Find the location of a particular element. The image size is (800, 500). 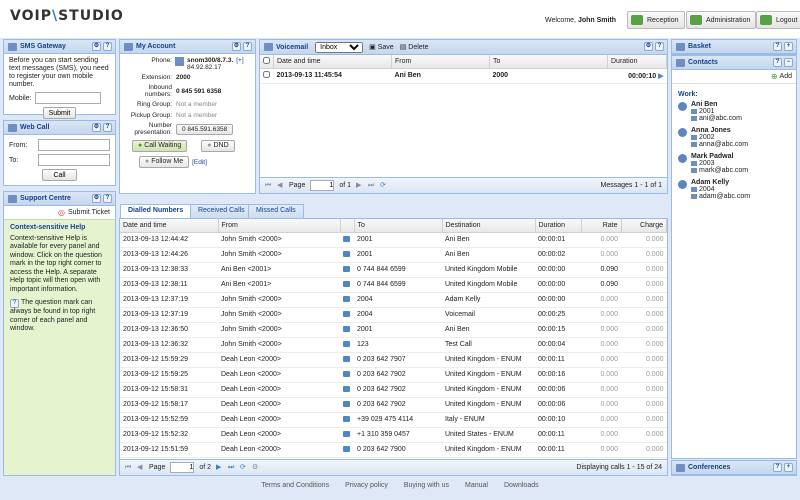

contact-item: Mark Padwal 2003 mark@abc.com is located at coordinates (734, 163).